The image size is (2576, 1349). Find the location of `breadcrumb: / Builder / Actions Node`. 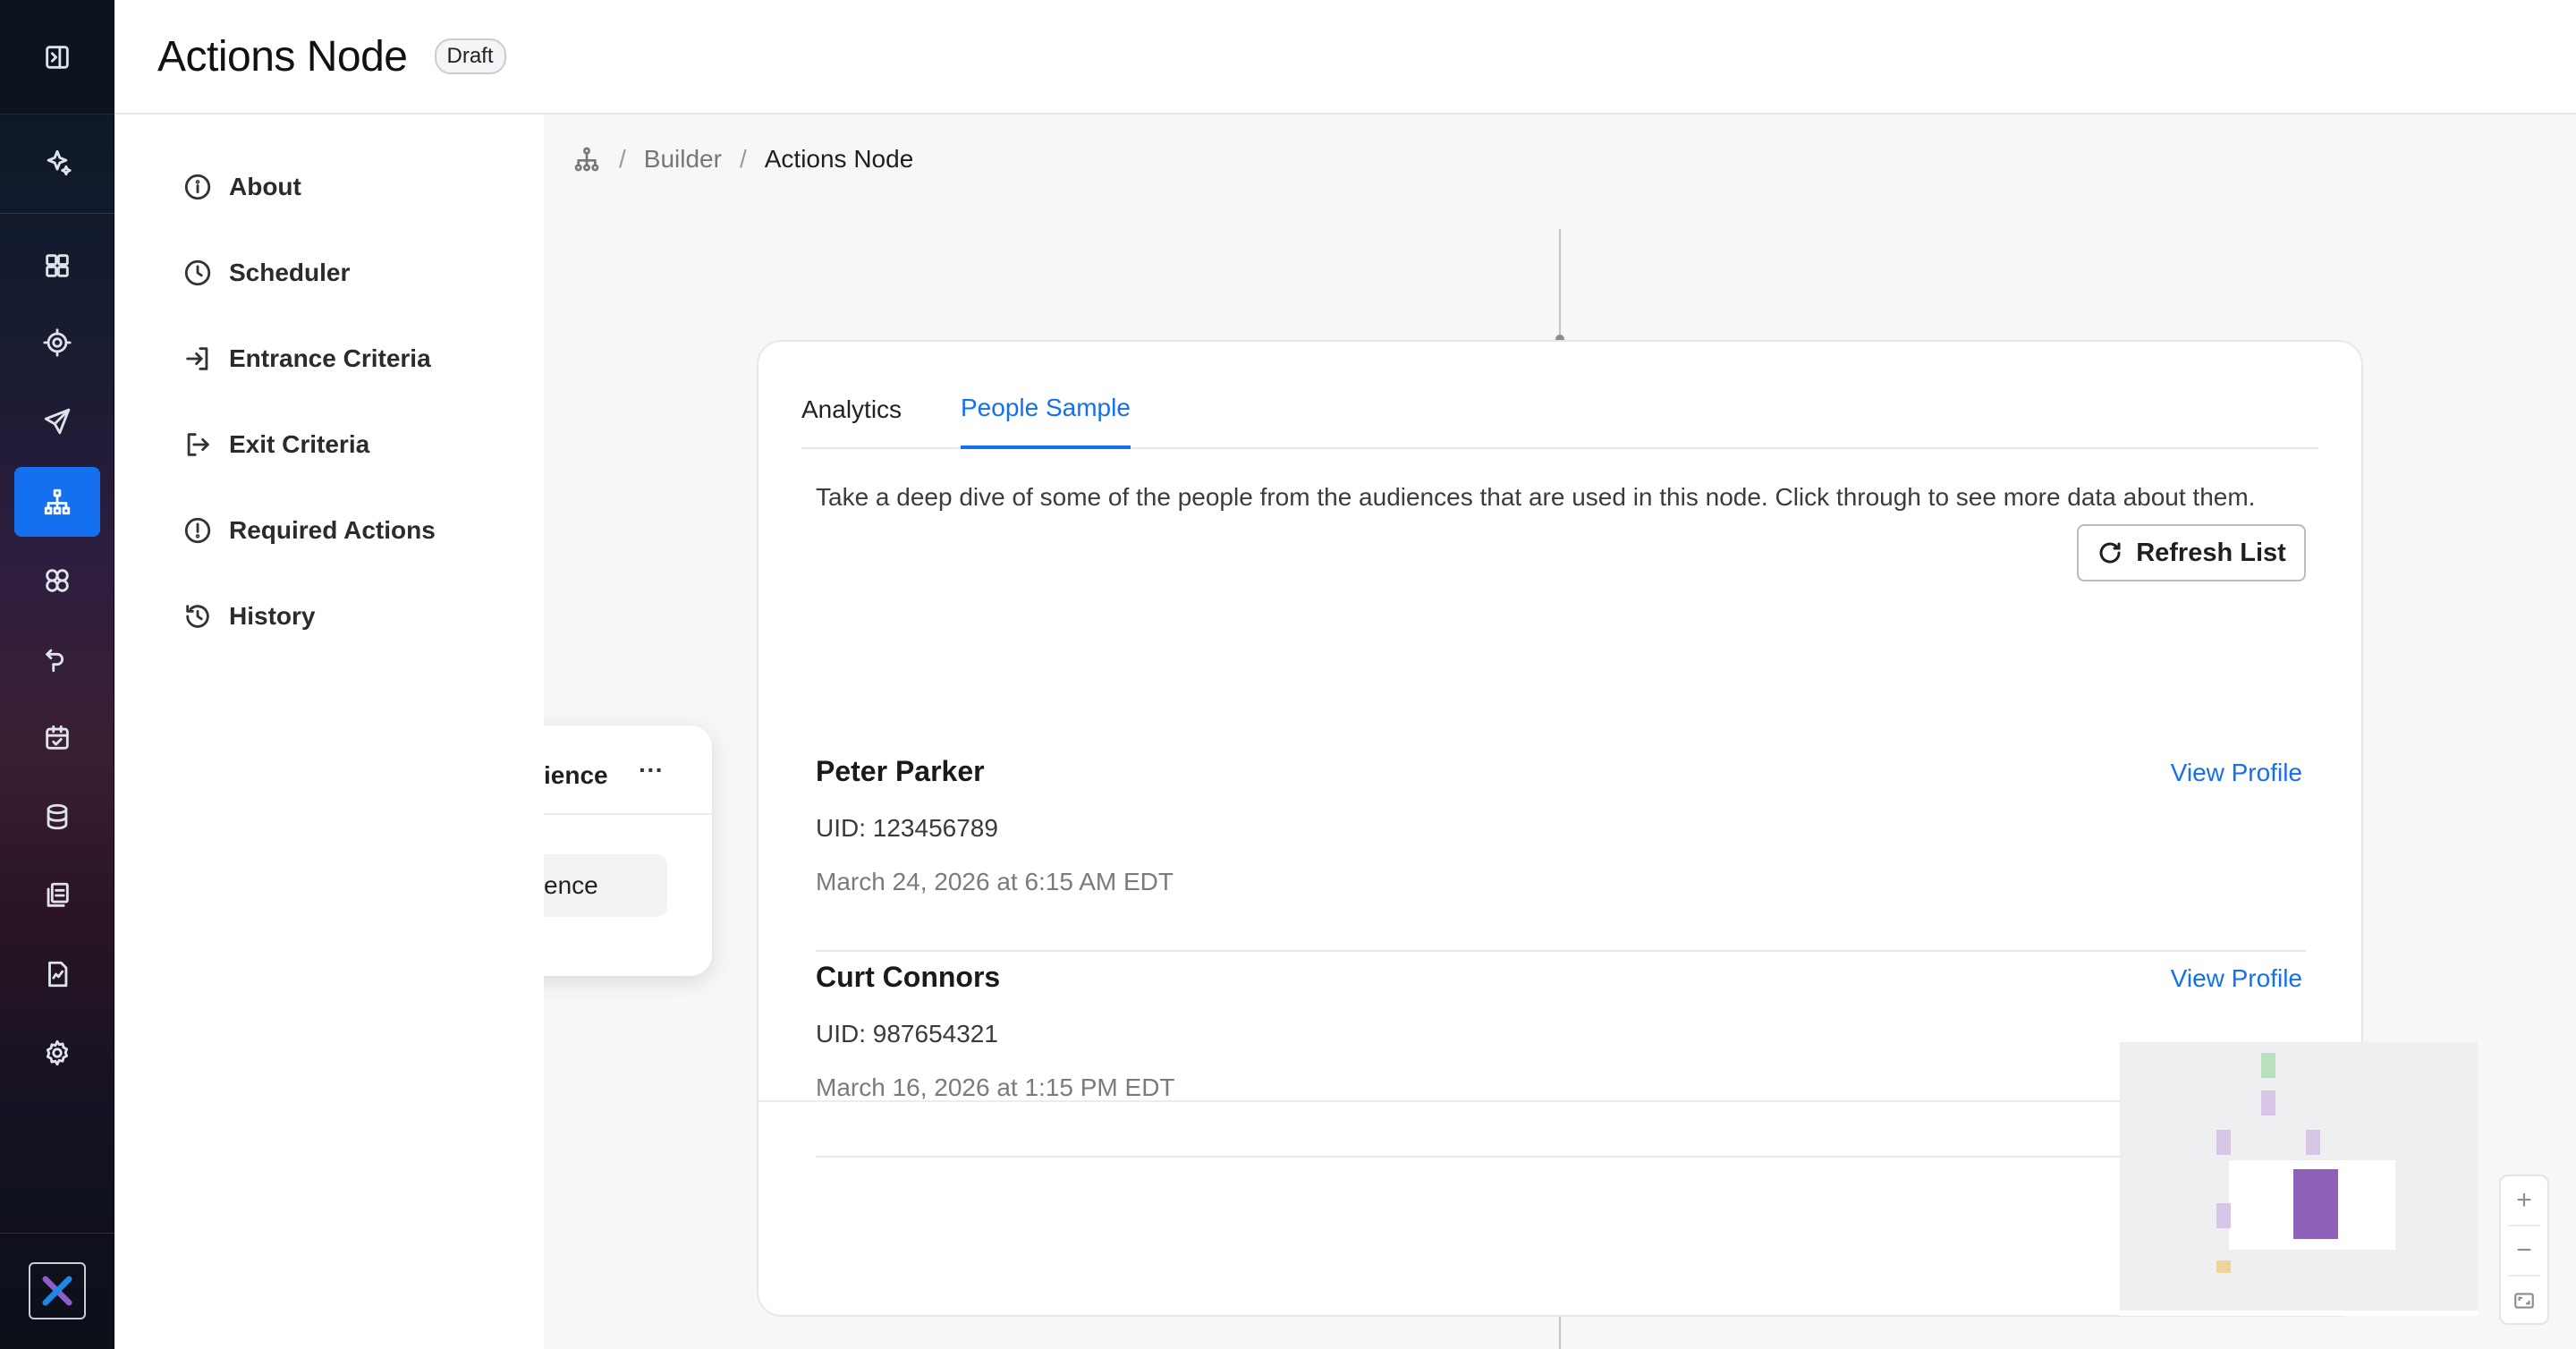

breadcrumb: / Builder / Actions Node is located at coordinates (742, 159).